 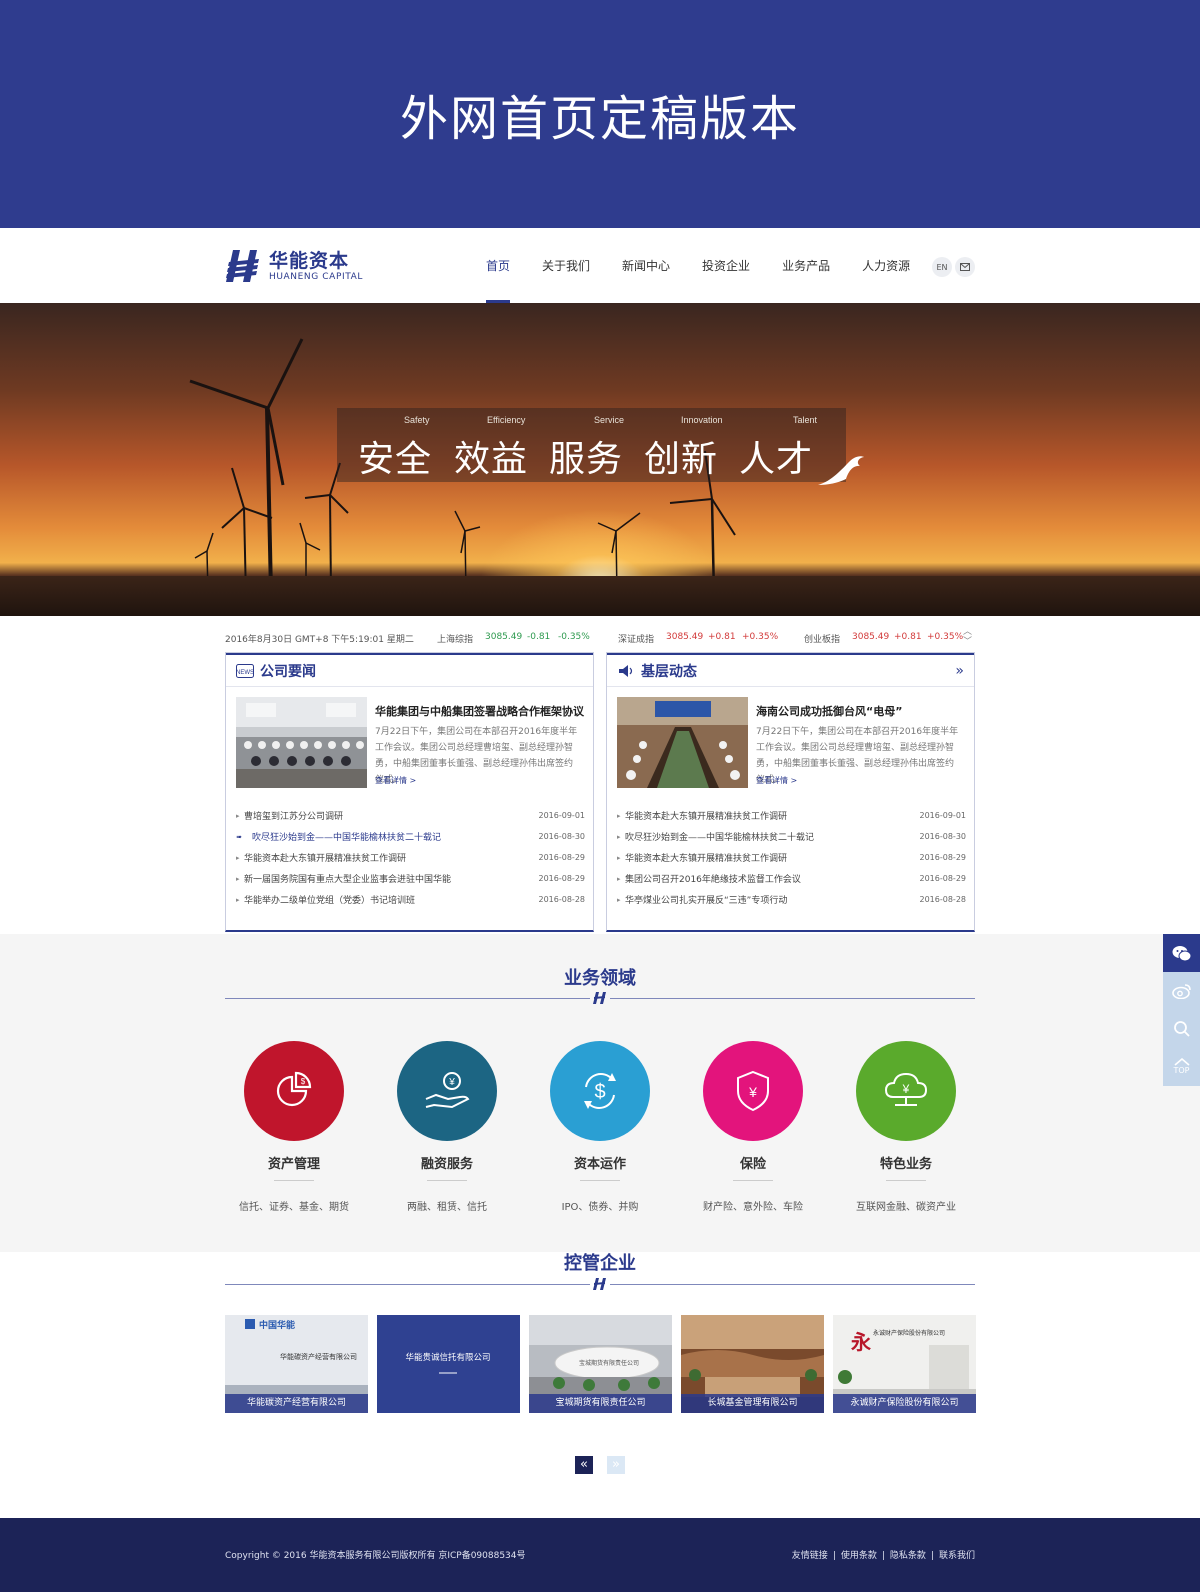 I want to click on business-item-financing: ¥ 融资服务 两融、租赁、信托, so click(x=447, y=1127).